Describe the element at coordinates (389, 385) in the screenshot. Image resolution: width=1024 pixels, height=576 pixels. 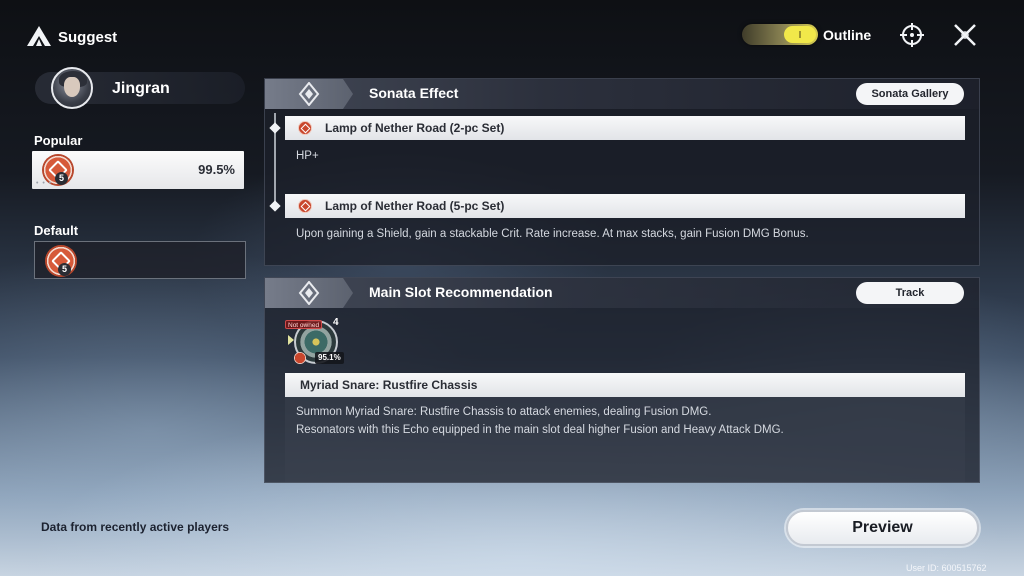
I see `echo-name: Myriad Snare: Rustfire Chassis` at that location.